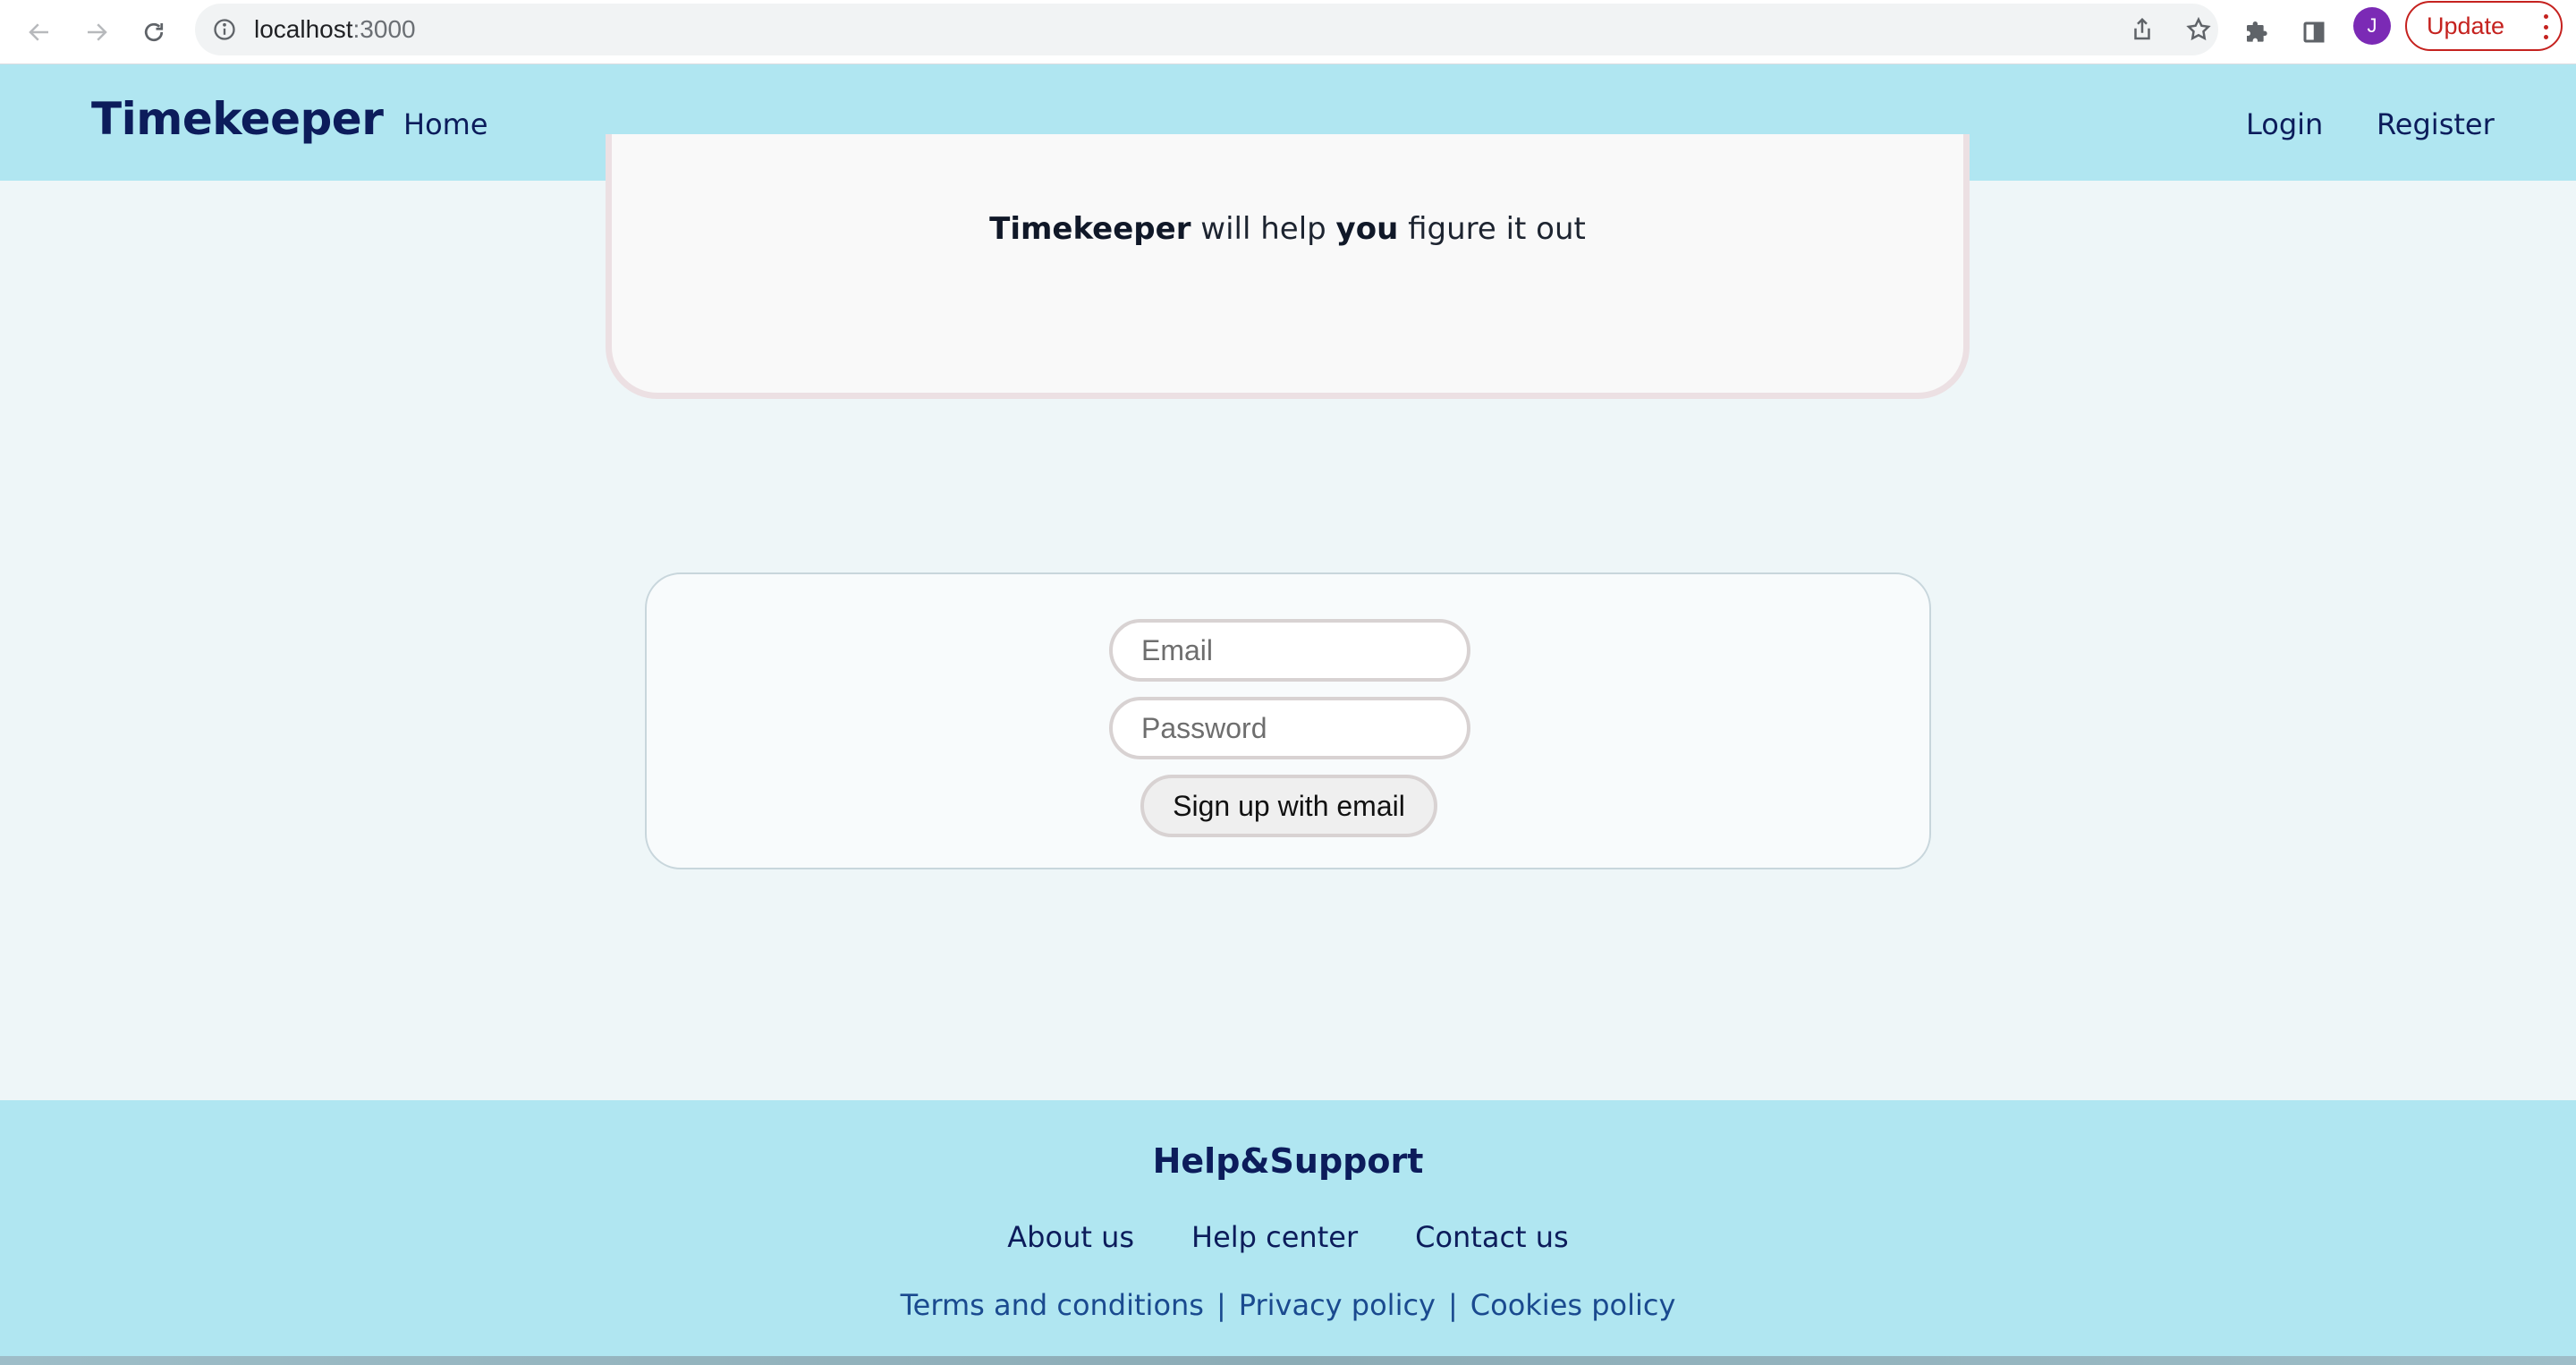 This screenshot has height=1365, width=2576. I want to click on footer-link-contact: Contact us, so click(1492, 1237).